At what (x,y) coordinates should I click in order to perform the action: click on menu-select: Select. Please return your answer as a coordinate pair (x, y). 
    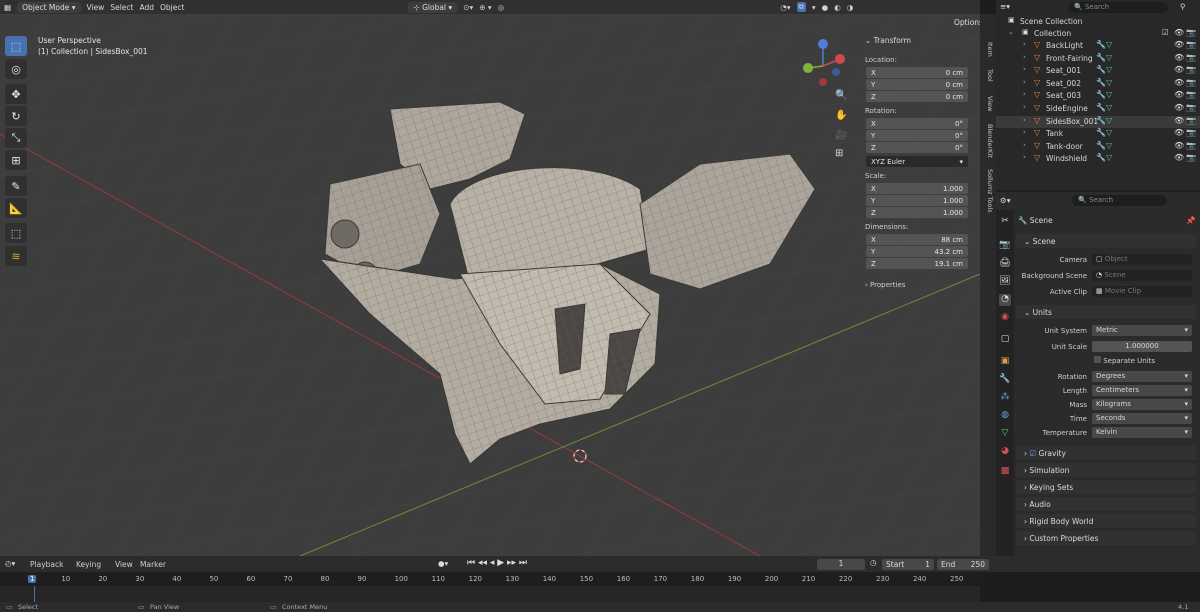
    Looking at the image, I should click on (121, 7).